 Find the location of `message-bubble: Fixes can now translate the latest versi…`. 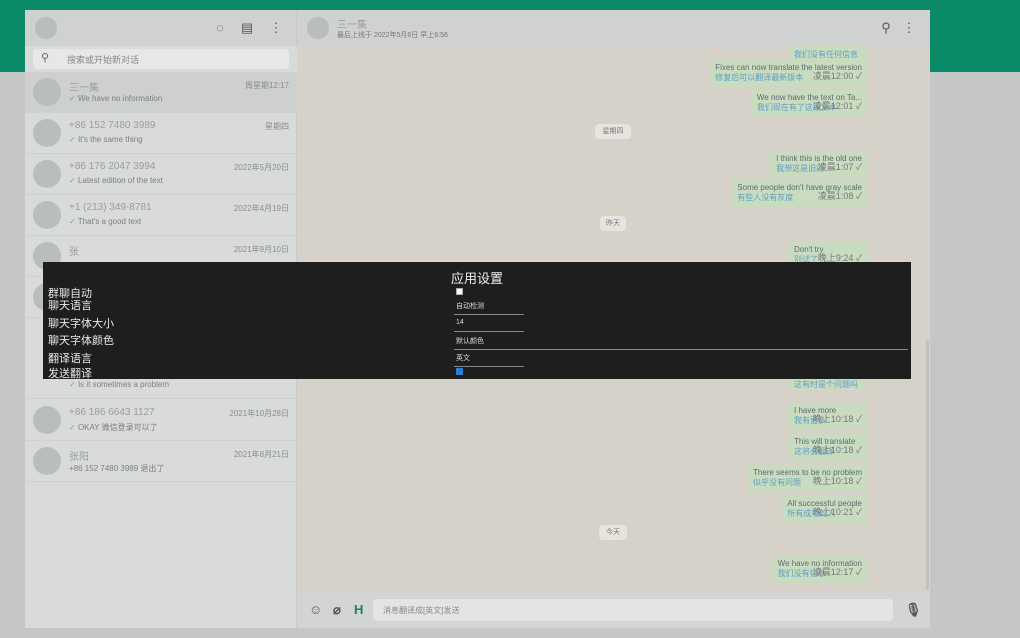

message-bubble: Fixes can now translate the latest versi… is located at coordinates (788, 73).